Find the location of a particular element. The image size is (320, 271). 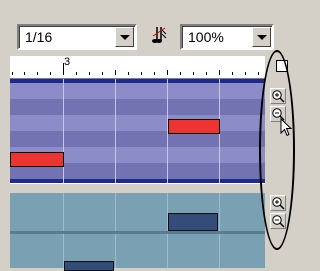

highlight-ellipse is located at coordinates (277, 150).